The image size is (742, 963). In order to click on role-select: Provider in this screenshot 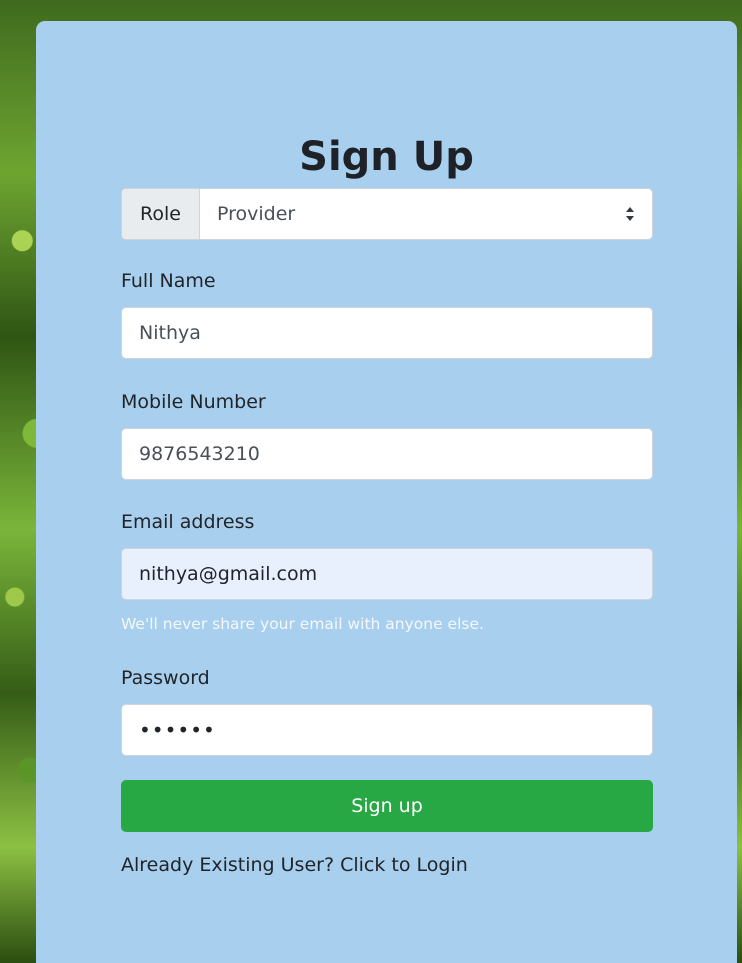, I will do `click(426, 214)`.